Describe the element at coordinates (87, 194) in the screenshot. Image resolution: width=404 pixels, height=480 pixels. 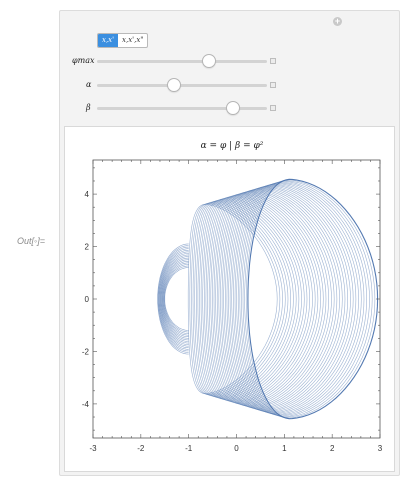
I see `y-tick-label: 4` at that location.